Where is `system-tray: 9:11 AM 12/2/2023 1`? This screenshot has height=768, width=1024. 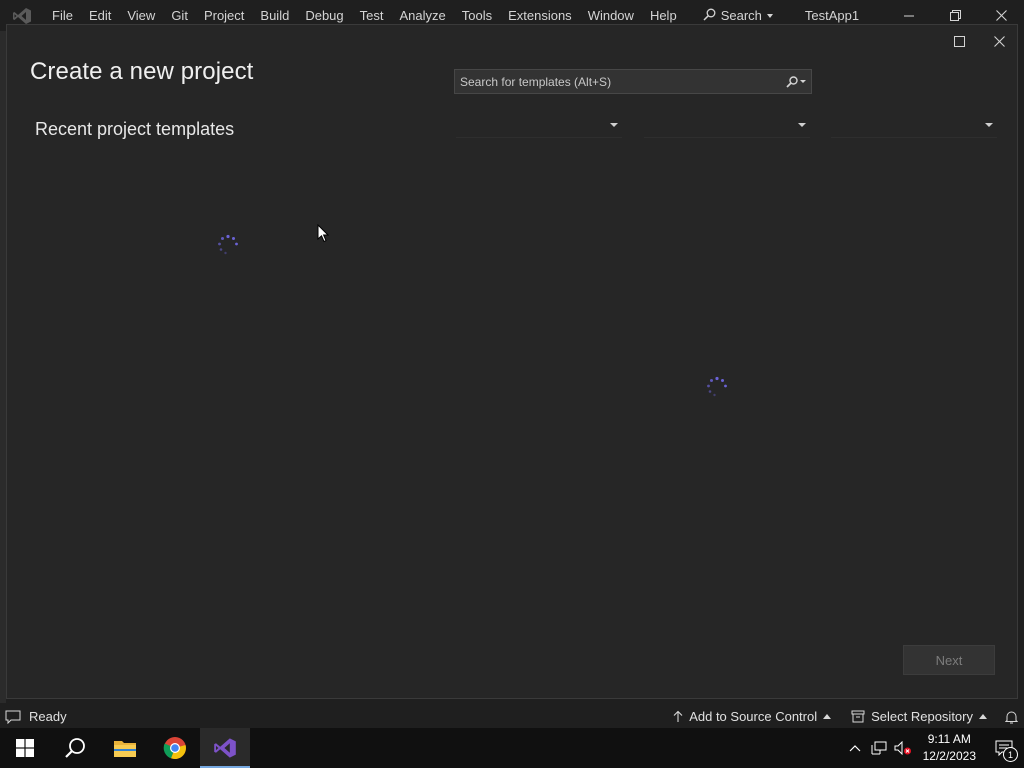
system-tray: 9:11 AM 12/2/2023 1 is located at coordinates (933, 748).